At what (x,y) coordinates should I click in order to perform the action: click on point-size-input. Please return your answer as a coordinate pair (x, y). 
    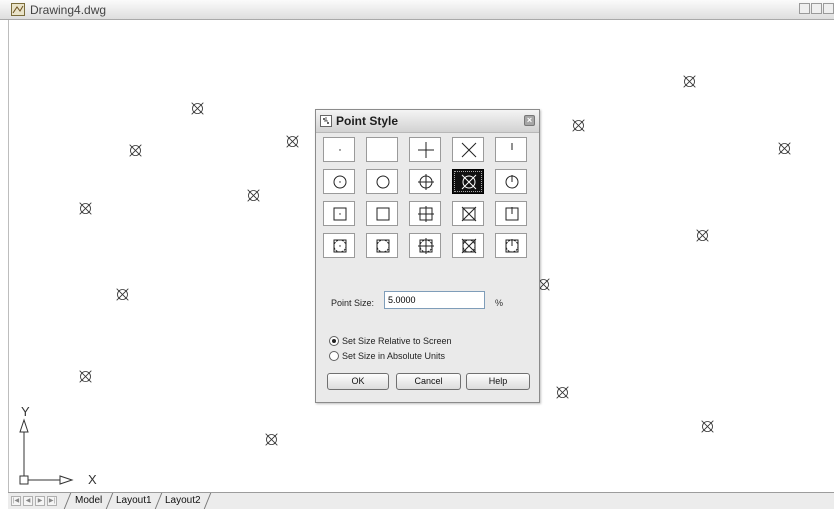
    Looking at the image, I should click on (434, 300).